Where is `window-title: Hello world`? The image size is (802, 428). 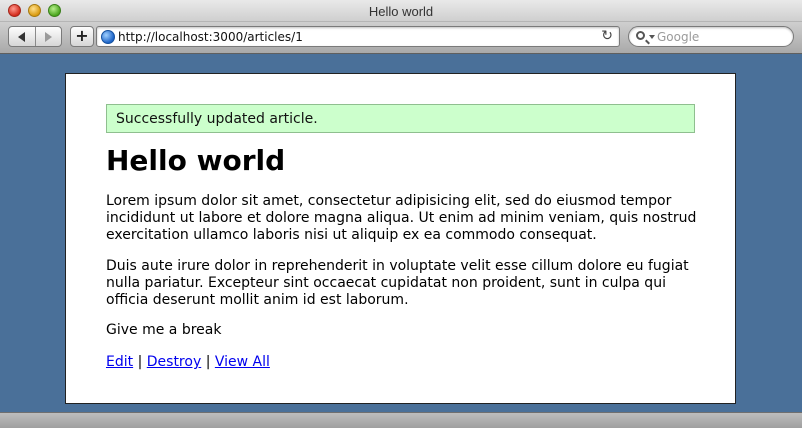 window-title: Hello world is located at coordinates (401, 11).